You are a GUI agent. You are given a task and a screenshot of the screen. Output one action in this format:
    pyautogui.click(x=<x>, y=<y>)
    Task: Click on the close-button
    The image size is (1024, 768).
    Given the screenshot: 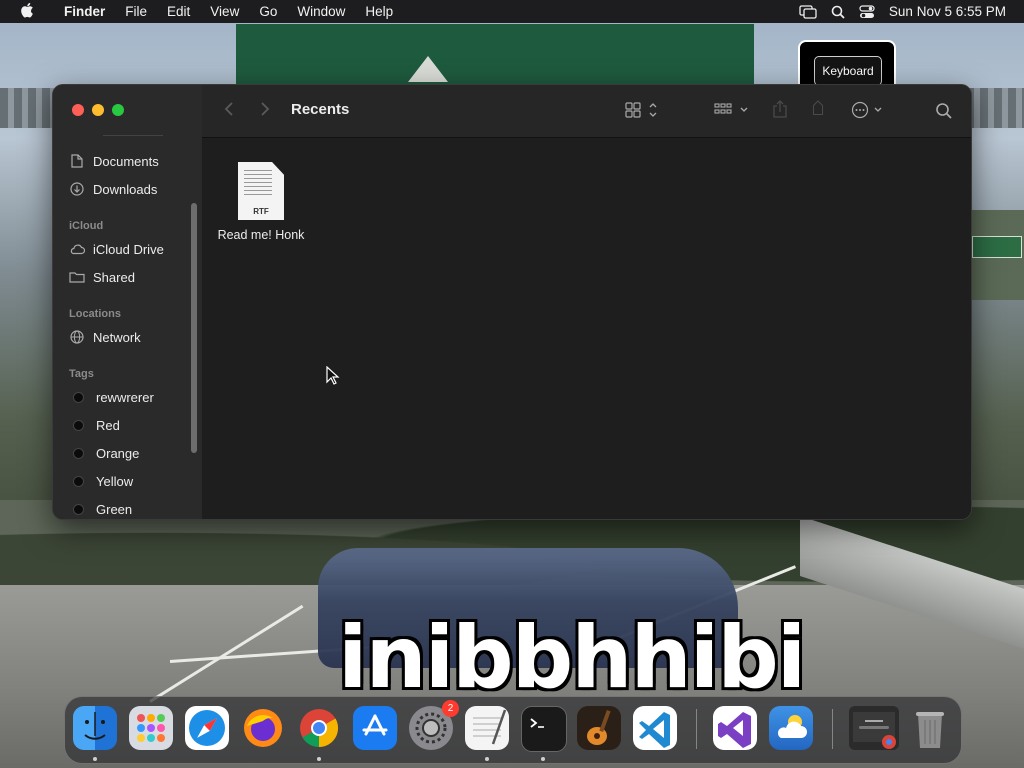 What is the action you would take?
    pyautogui.click(x=78, y=110)
    